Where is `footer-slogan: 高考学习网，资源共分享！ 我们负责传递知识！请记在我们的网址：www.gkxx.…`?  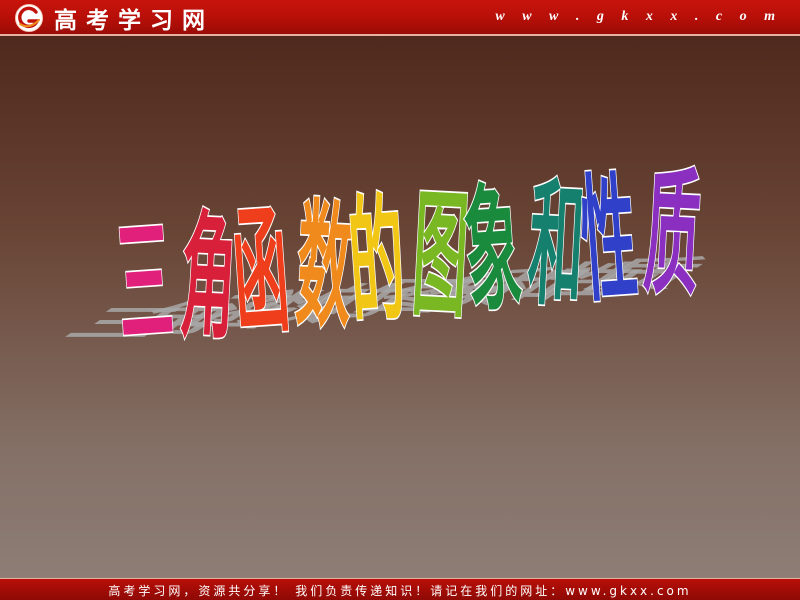 footer-slogan: 高考学习网，资源共分享！ 我们负责传递知识！请记在我们的网址：www.gkxx.… is located at coordinates (400, 591).